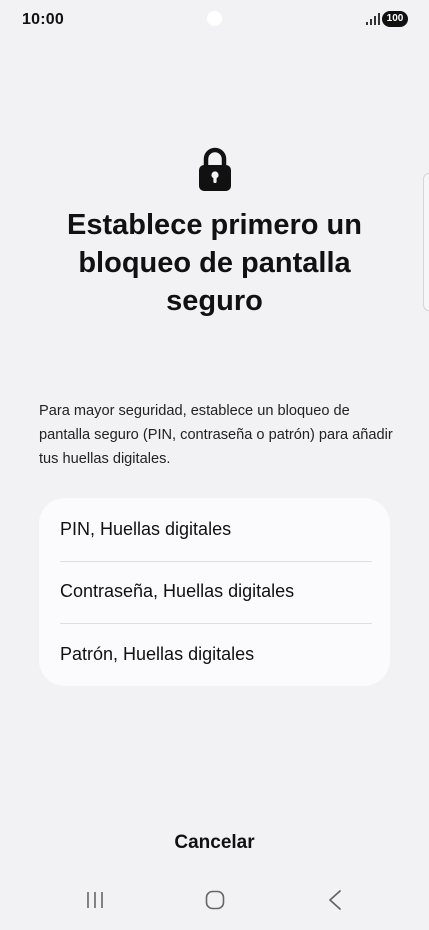  I want to click on navigation-bar, so click(214, 902).